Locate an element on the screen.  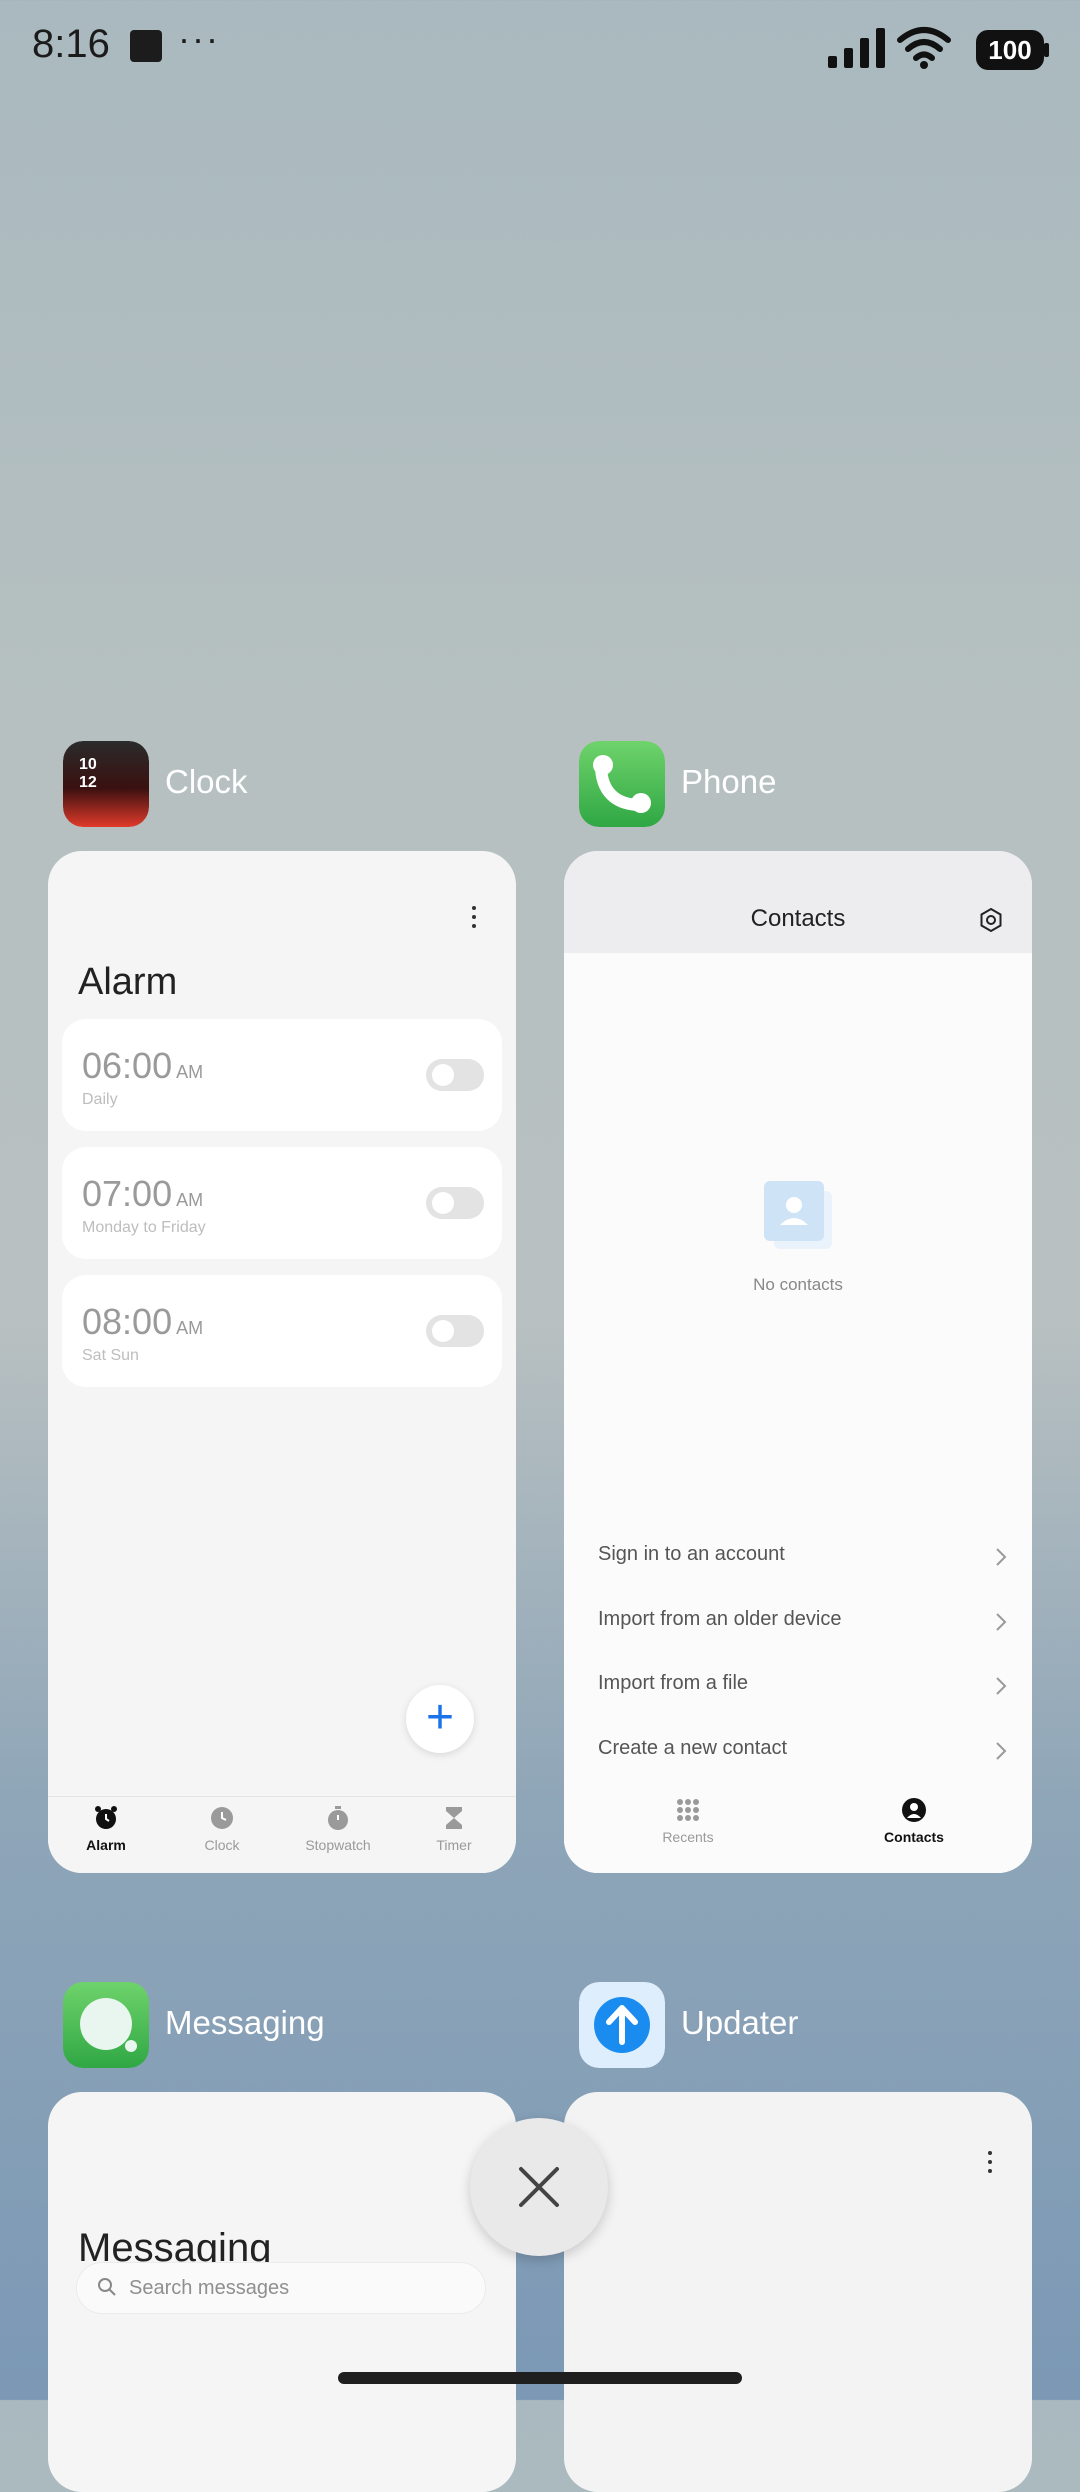
import-file-row: Import from a file is located at coordinates (803, 1692).